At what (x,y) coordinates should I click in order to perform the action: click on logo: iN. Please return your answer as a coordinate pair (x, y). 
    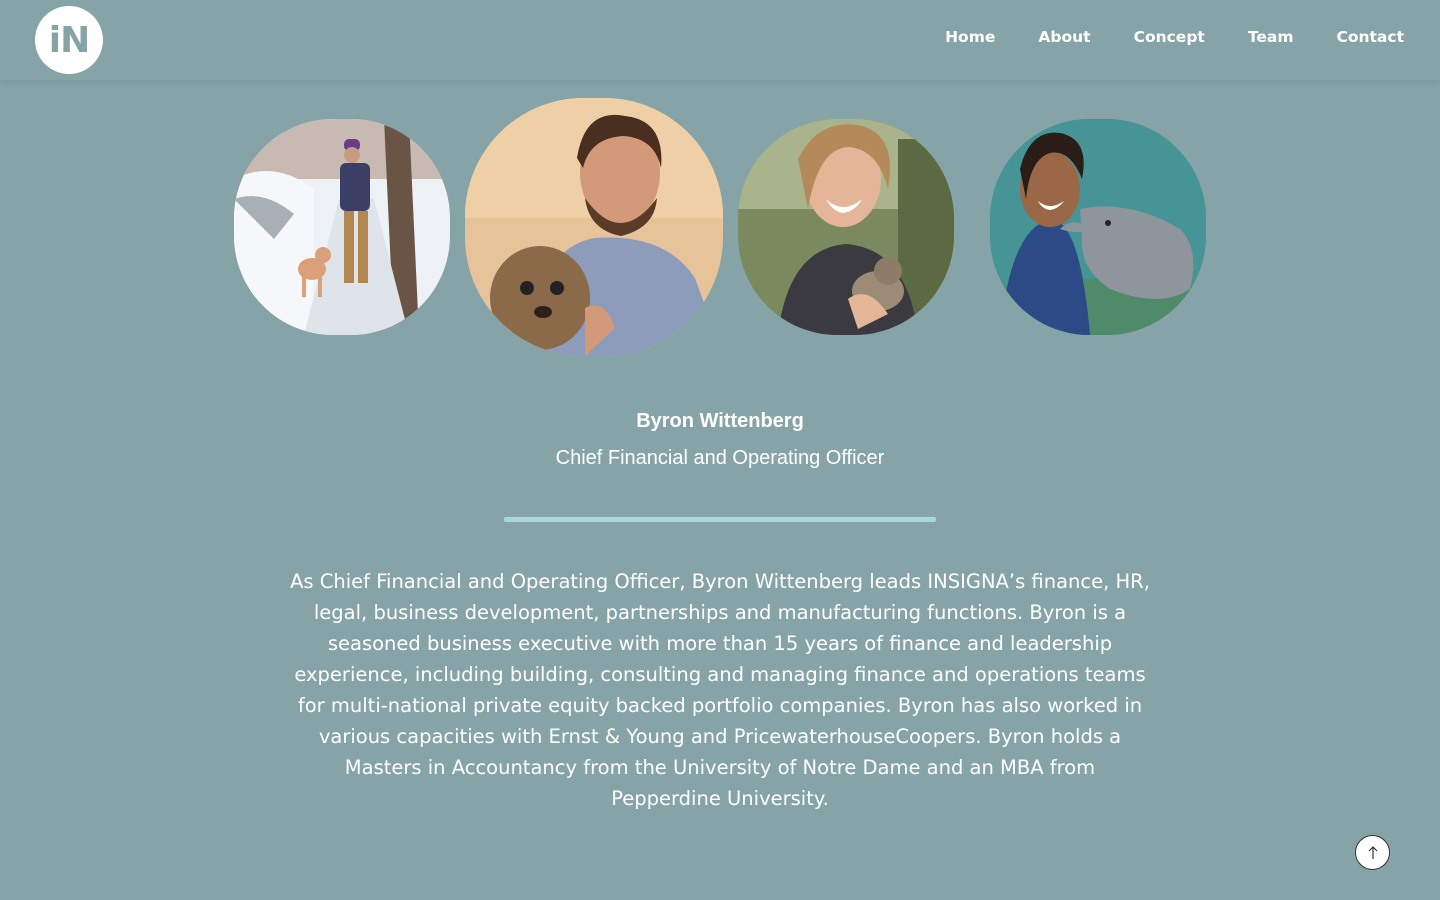
    Looking at the image, I should click on (69, 40).